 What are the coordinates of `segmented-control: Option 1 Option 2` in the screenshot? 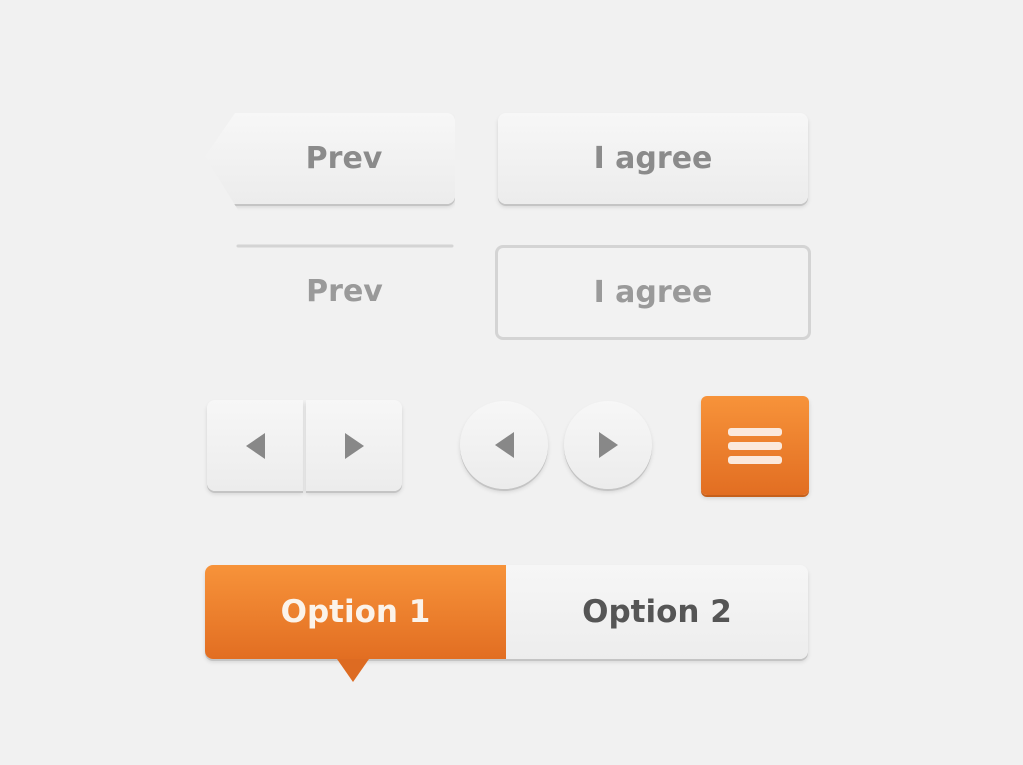 It's located at (506, 612).